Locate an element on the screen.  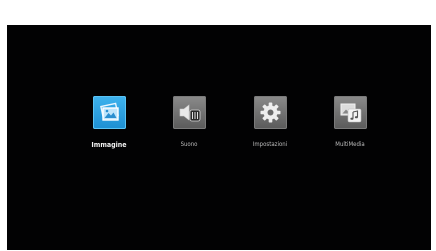
gear-icon is located at coordinates (270, 112).